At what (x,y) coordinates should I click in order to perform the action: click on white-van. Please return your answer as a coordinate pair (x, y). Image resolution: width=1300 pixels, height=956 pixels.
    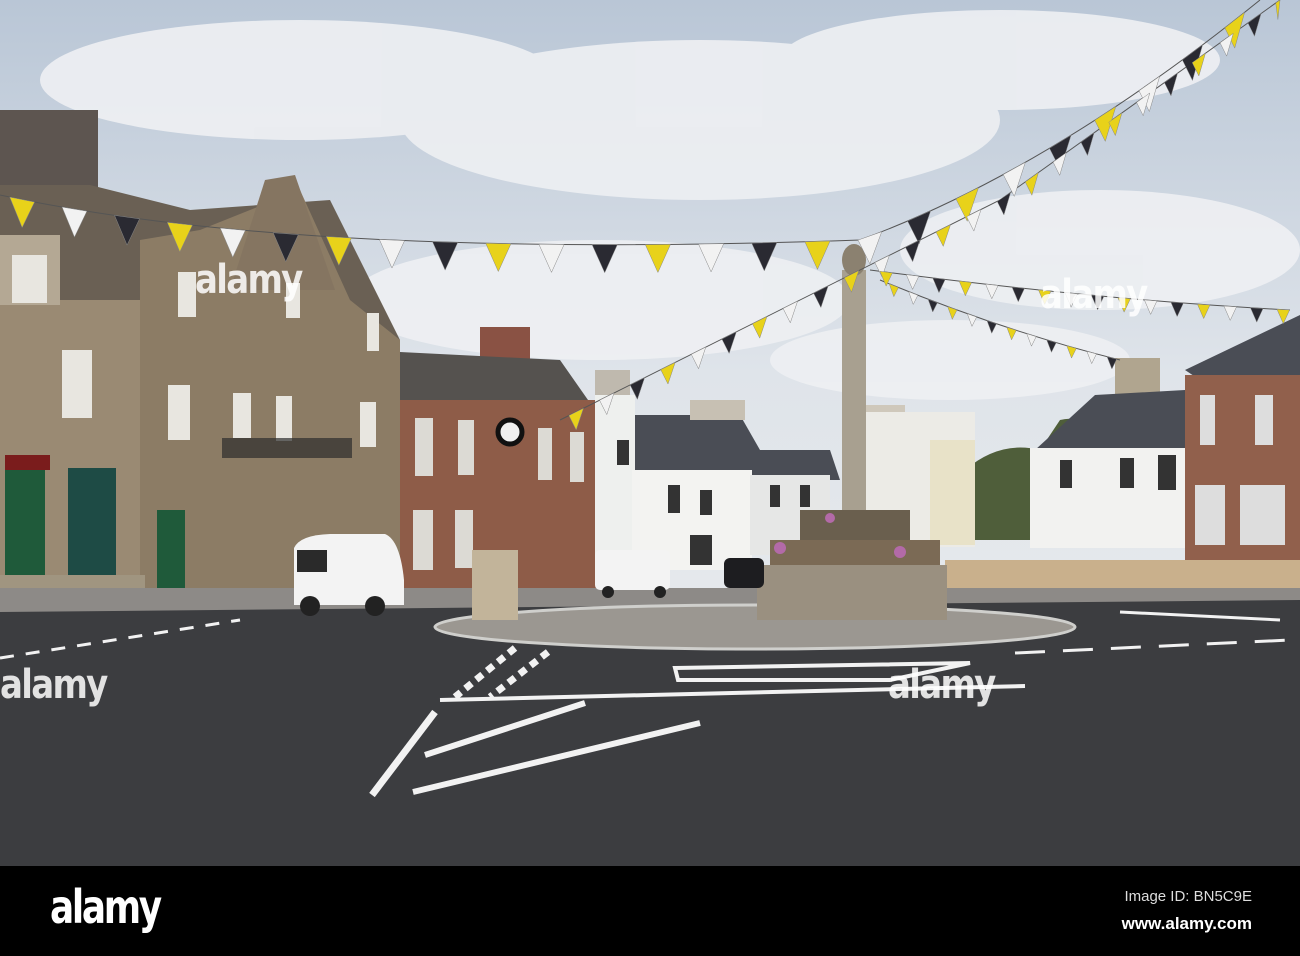
    Looking at the image, I should click on (349, 575).